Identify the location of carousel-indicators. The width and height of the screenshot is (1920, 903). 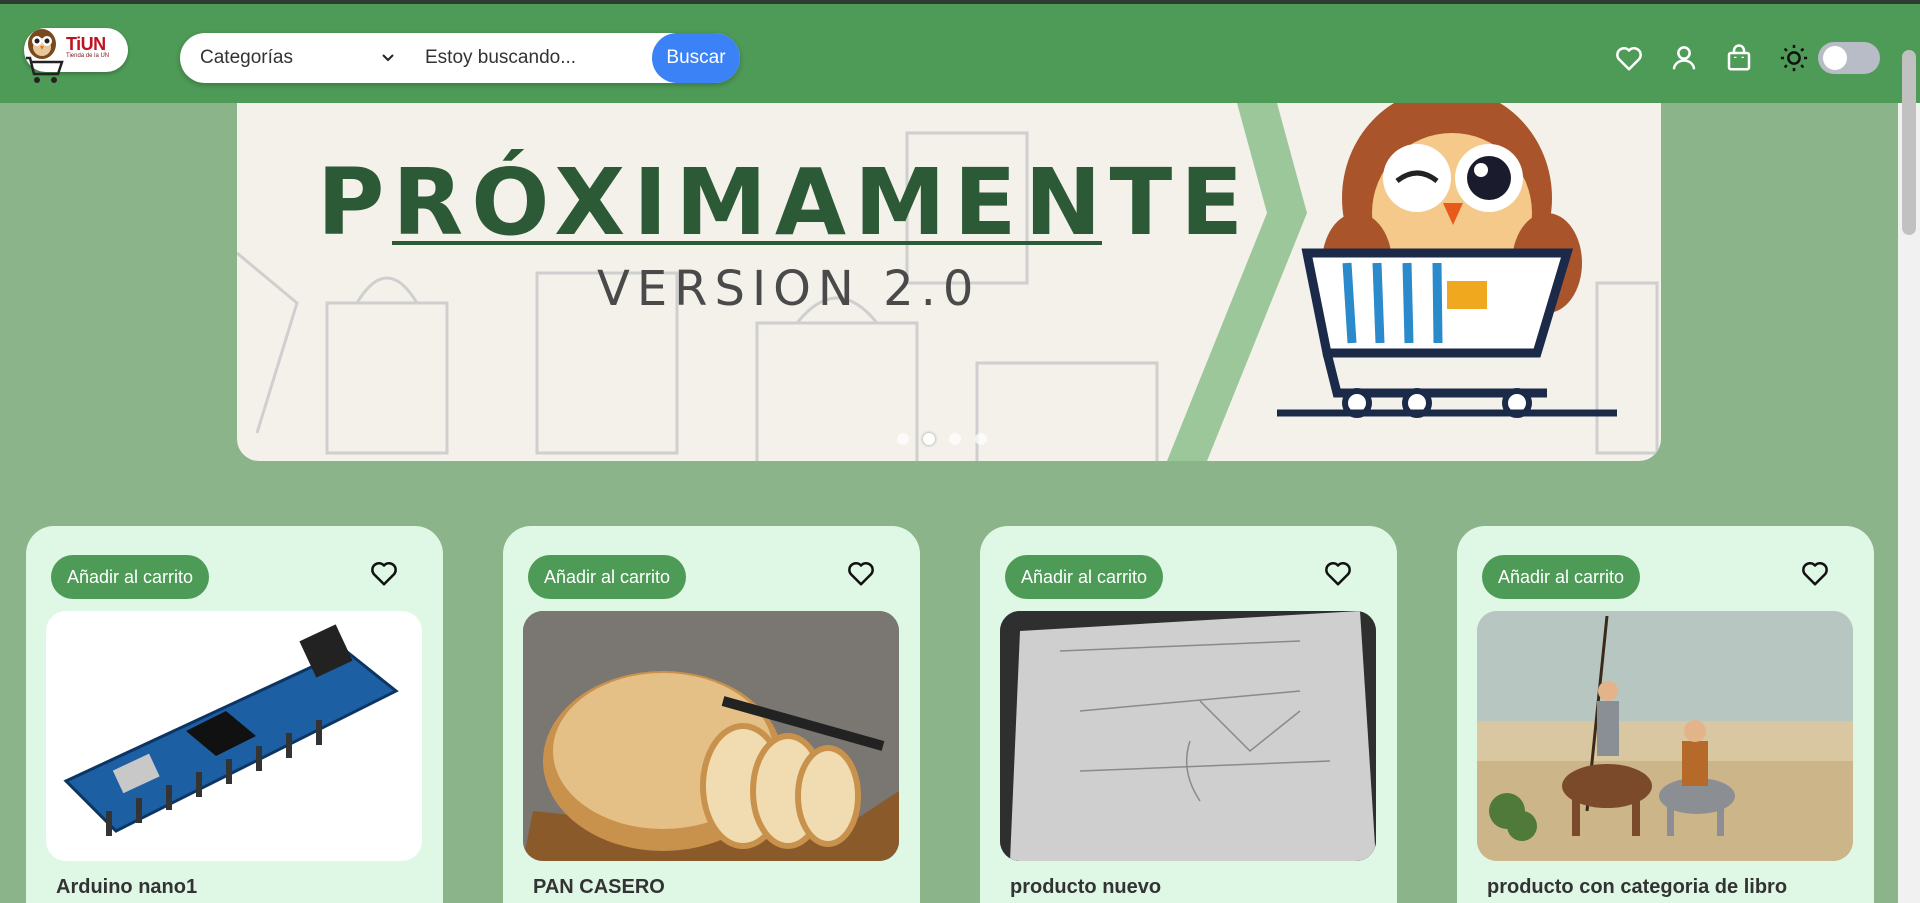
(942, 439).